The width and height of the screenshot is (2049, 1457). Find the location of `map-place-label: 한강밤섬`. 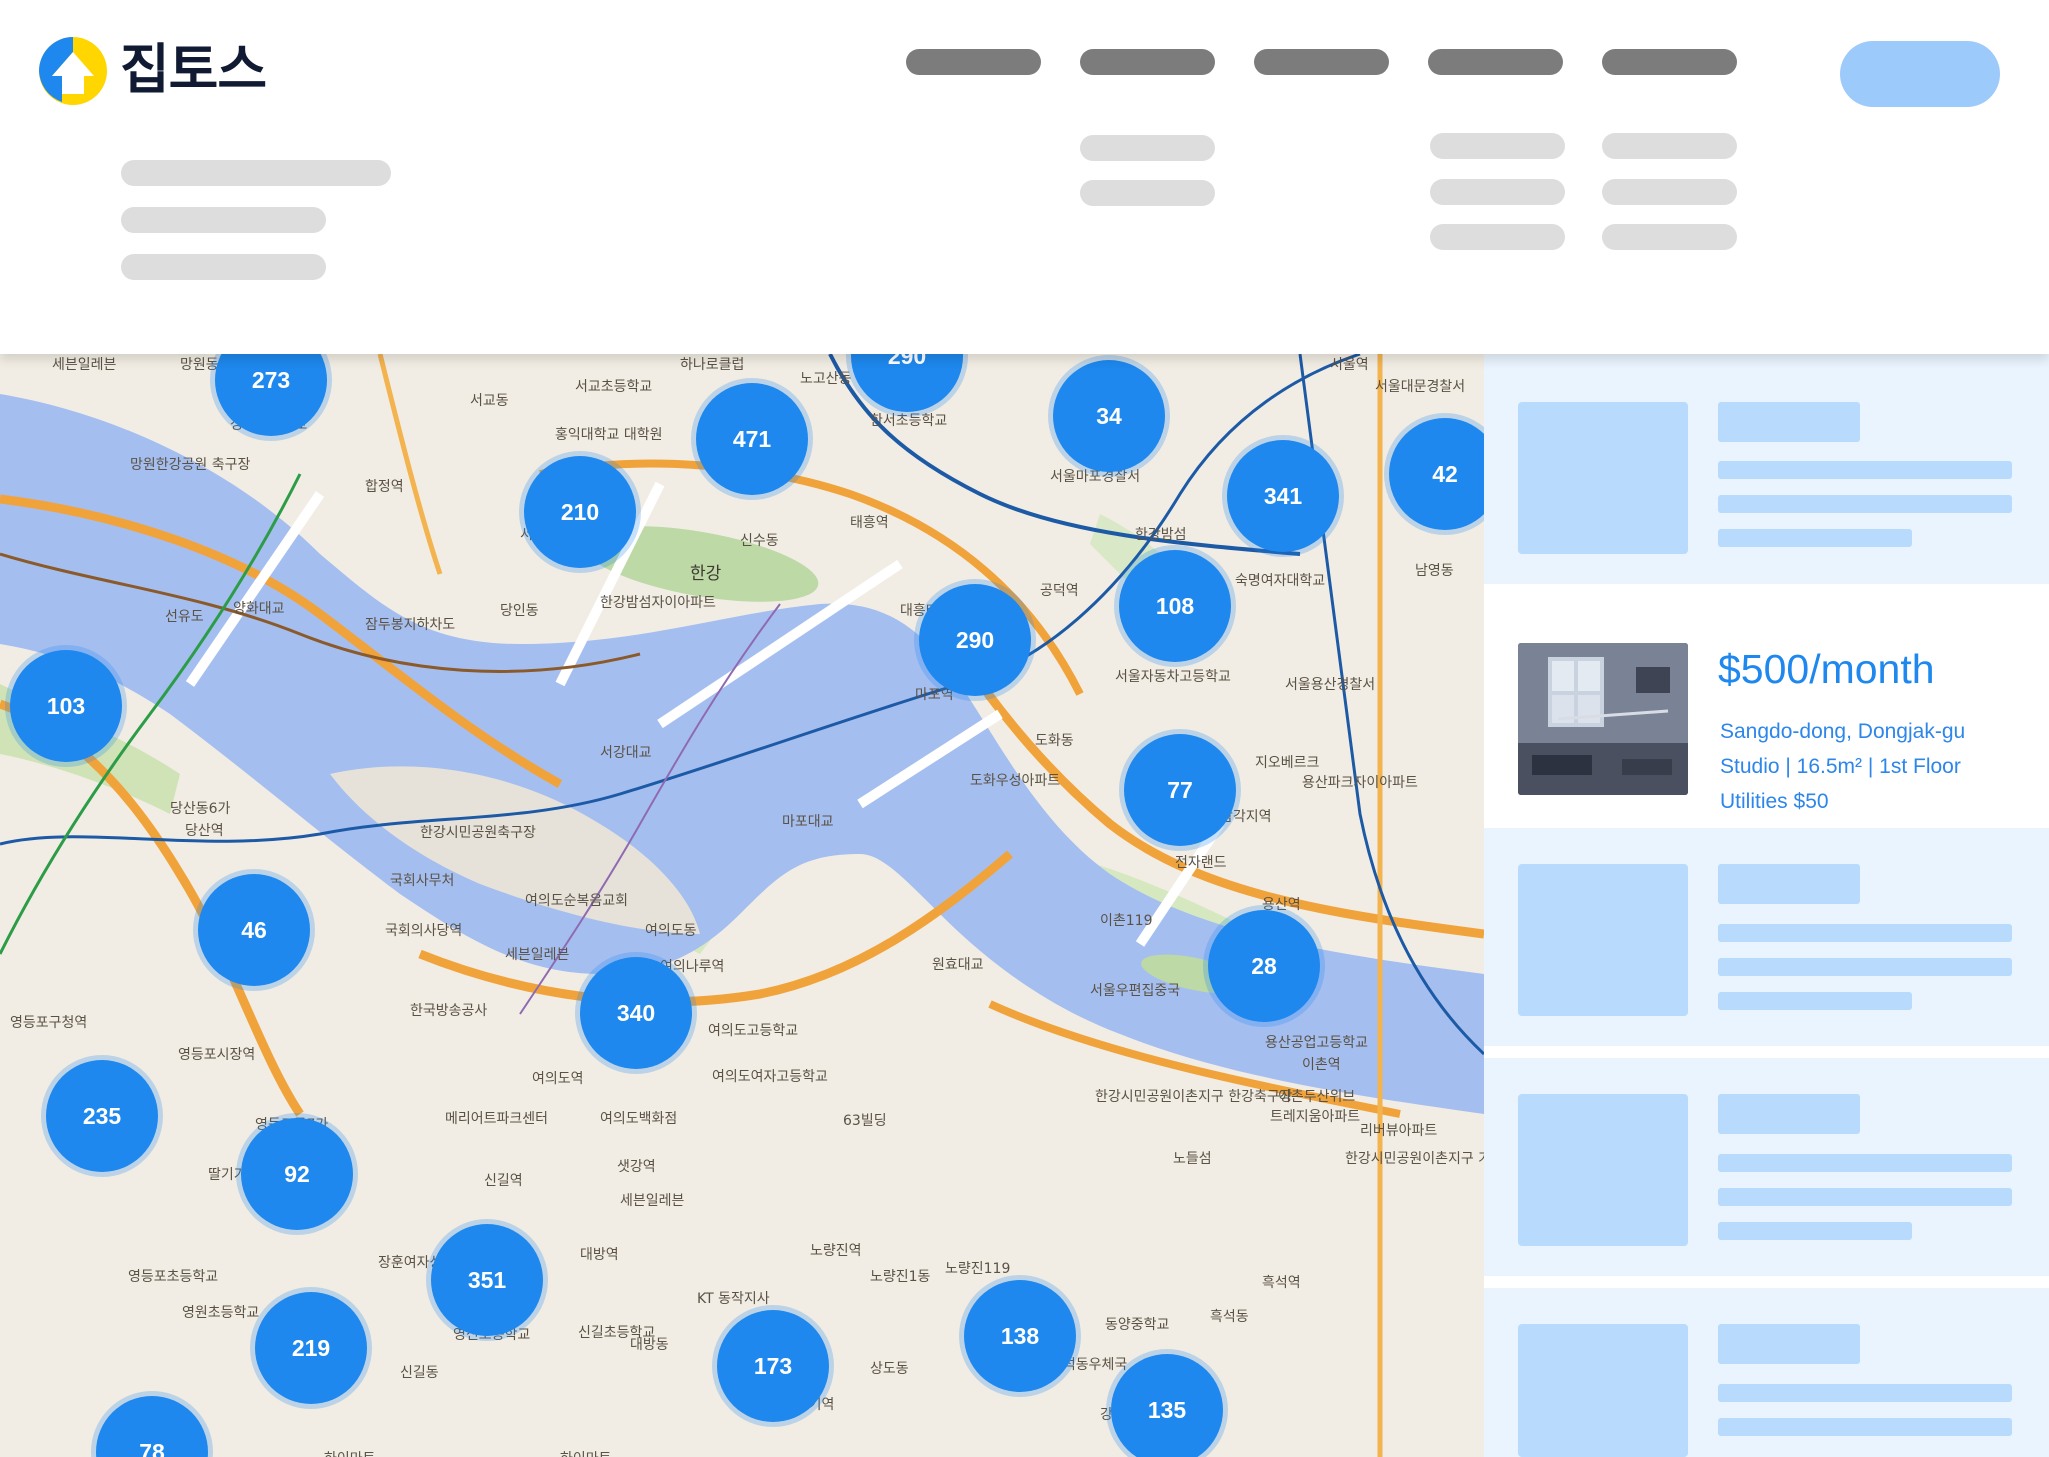

map-place-label: 한강밤섬 is located at coordinates (1161, 535).